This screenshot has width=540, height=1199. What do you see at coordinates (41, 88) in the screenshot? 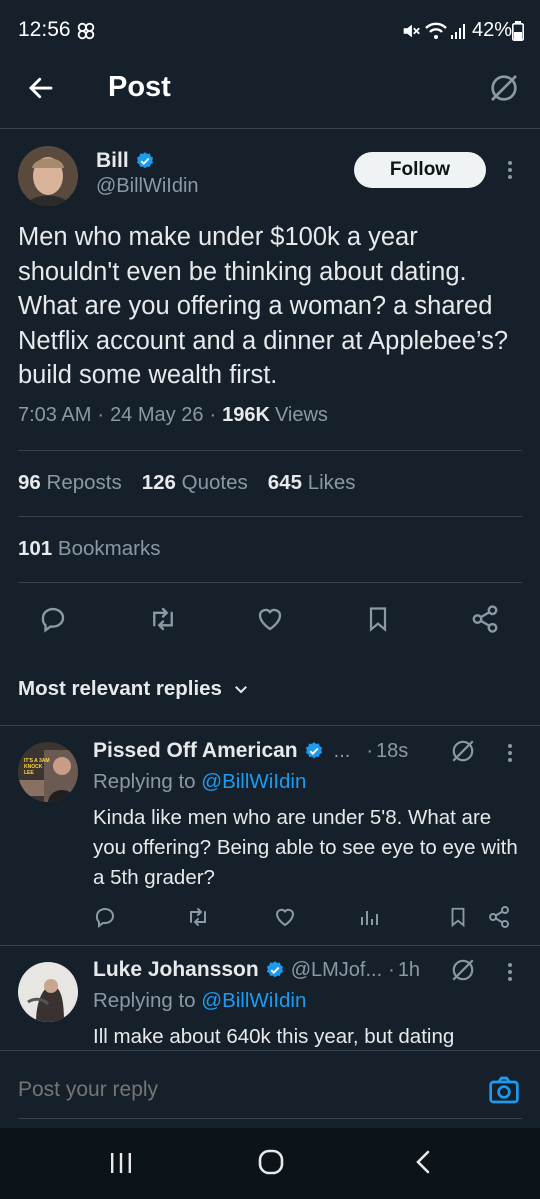
I see `back-arrow-icon` at bounding box center [41, 88].